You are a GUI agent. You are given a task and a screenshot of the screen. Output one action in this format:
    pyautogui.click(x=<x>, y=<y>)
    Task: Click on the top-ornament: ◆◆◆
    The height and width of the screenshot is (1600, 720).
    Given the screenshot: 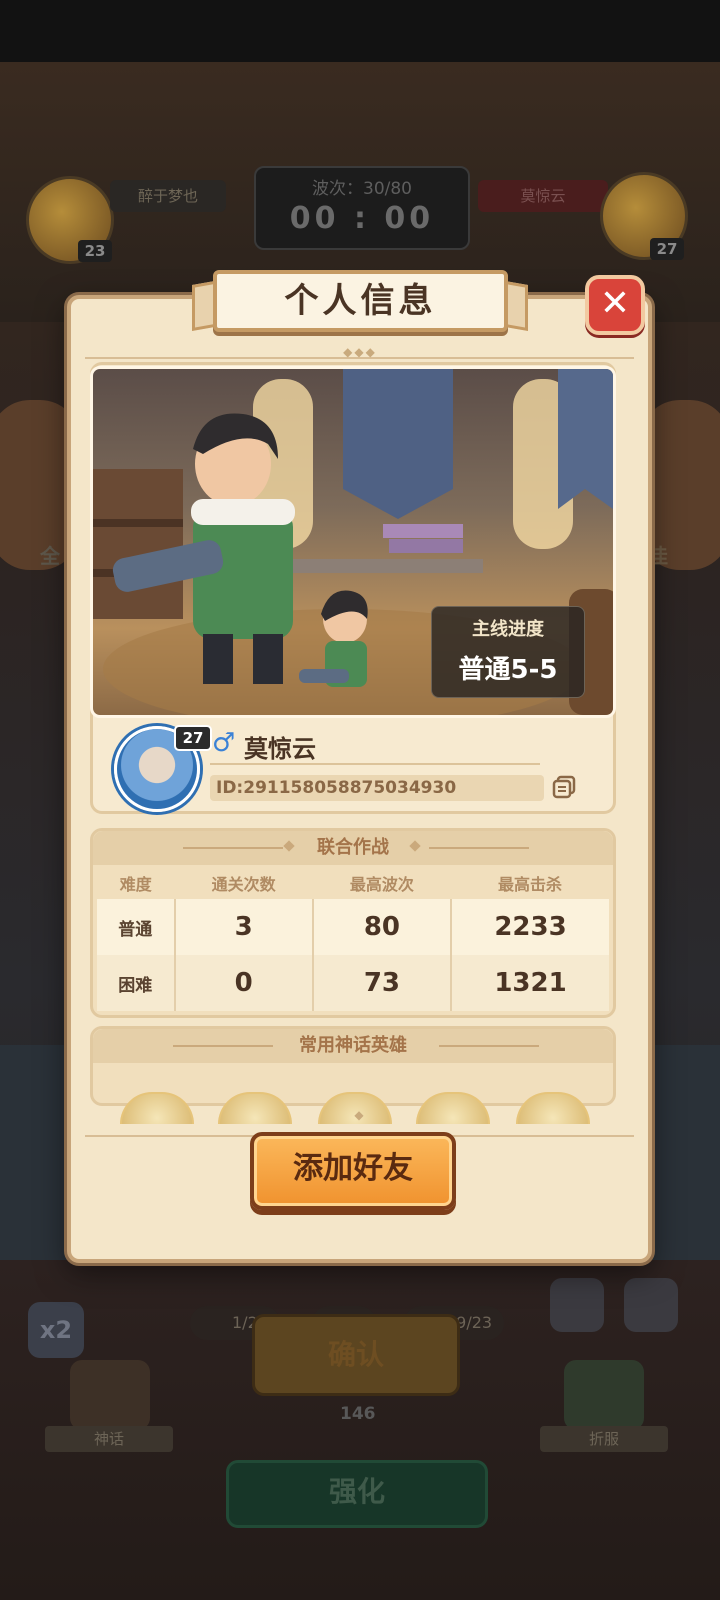 What is the action you would take?
    pyautogui.click(x=360, y=352)
    